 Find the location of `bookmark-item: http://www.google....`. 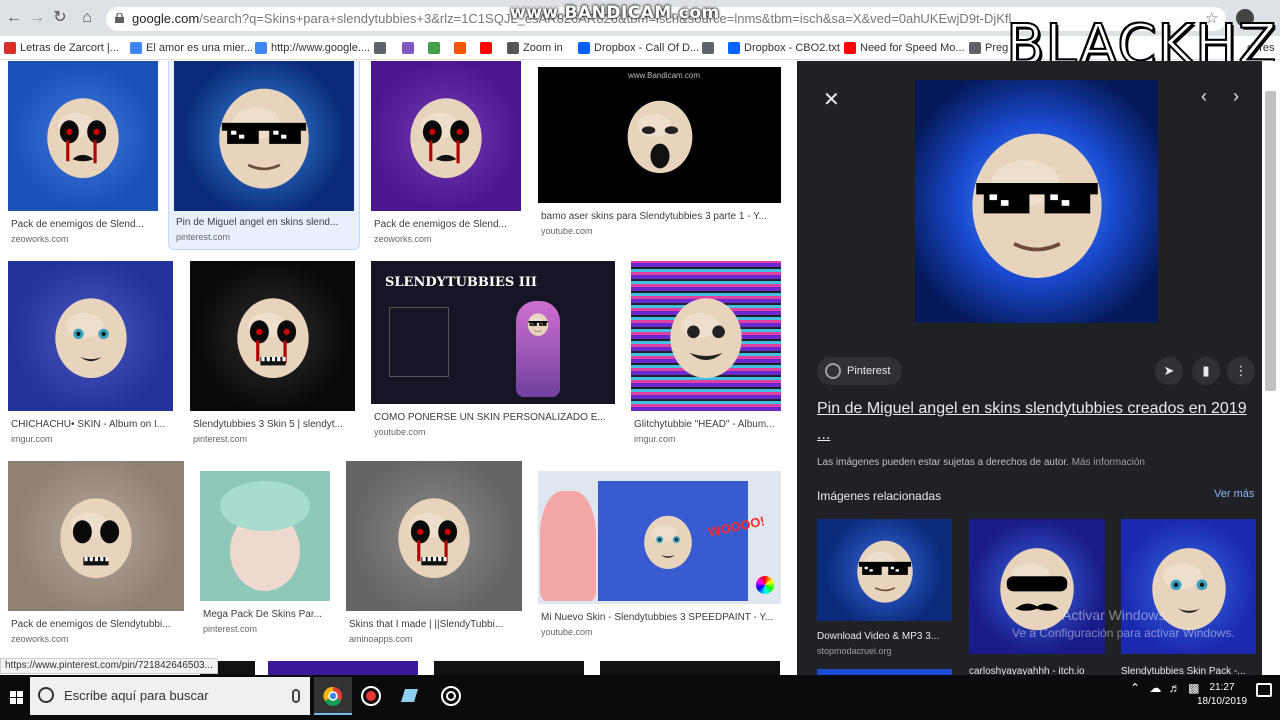

bookmark-item: http://www.google.... is located at coordinates (311, 48).